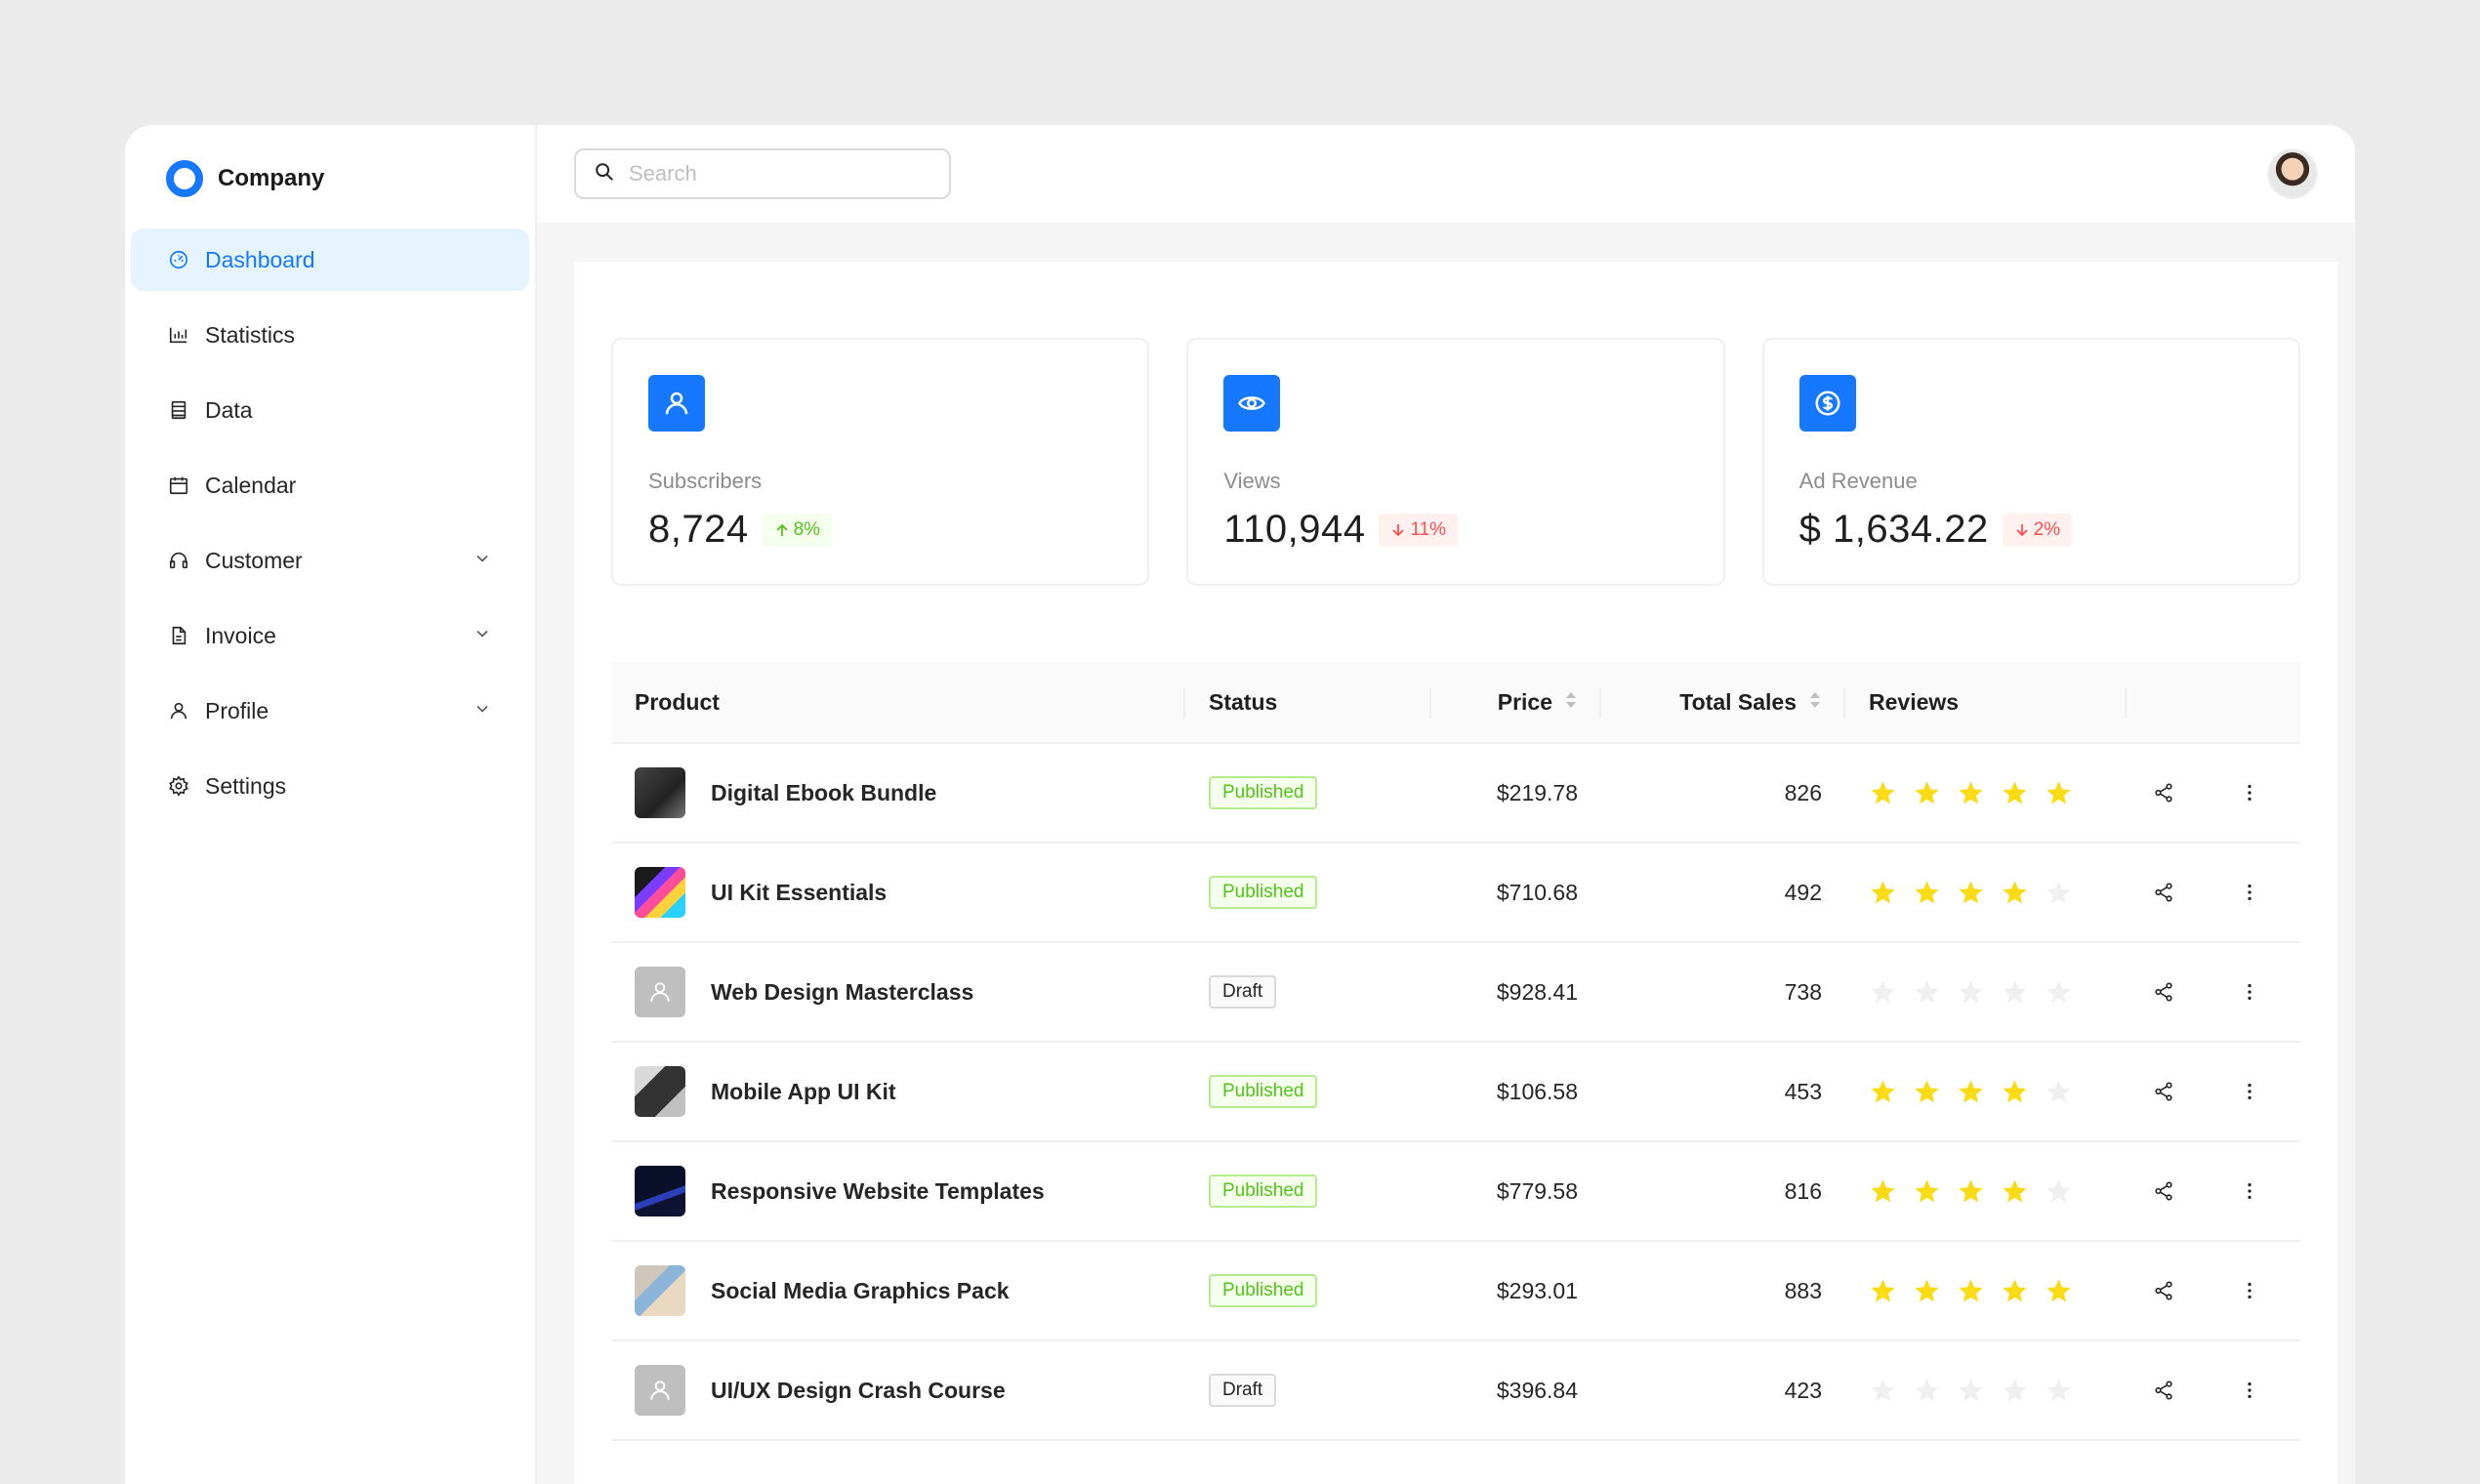 Image resolution: width=2480 pixels, height=1484 pixels. I want to click on product-name: Social Media Graphics Pack, so click(860, 1291).